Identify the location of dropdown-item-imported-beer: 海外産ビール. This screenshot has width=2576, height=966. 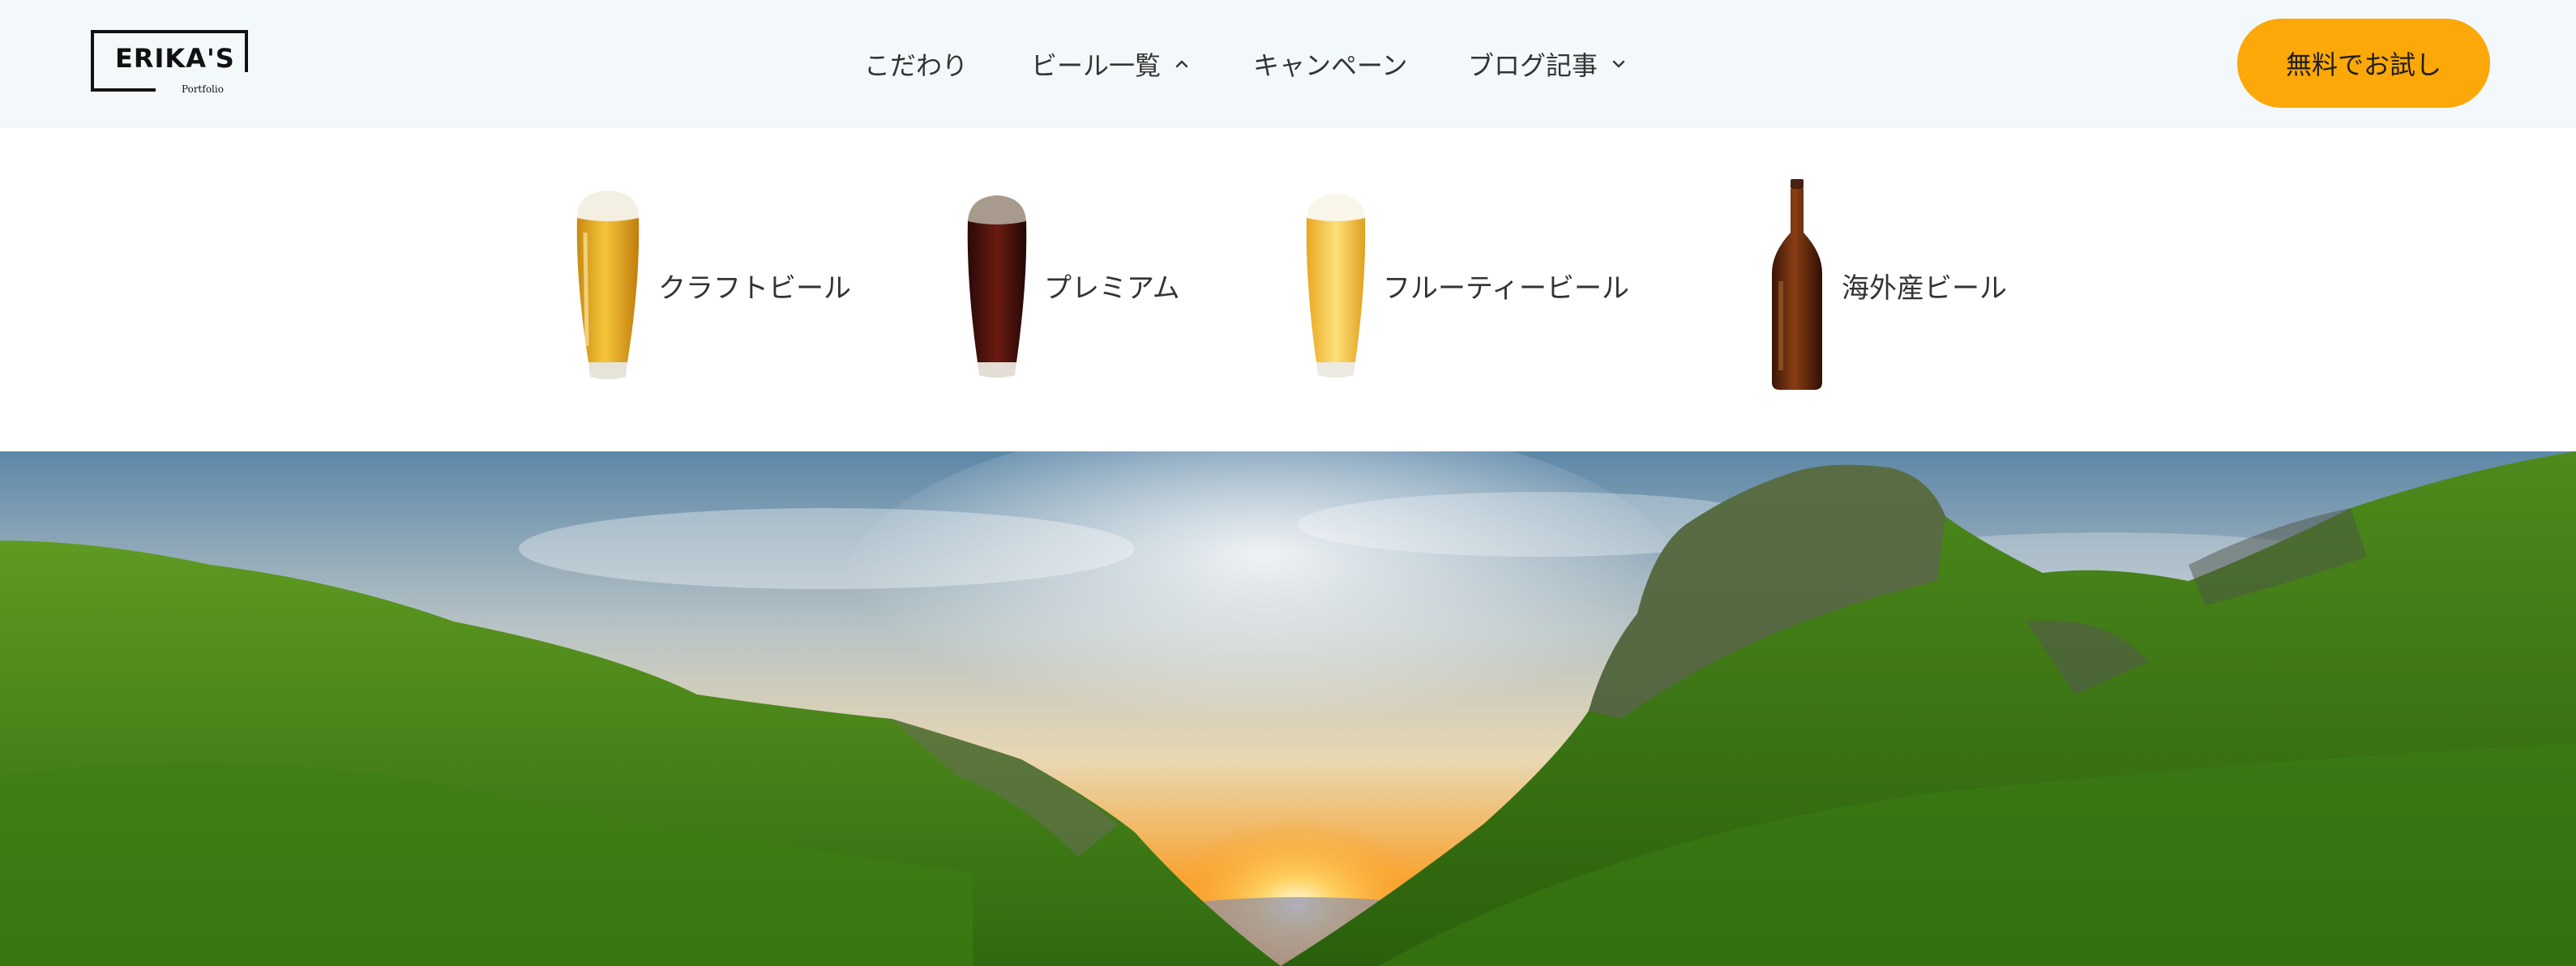
(1886, 285).